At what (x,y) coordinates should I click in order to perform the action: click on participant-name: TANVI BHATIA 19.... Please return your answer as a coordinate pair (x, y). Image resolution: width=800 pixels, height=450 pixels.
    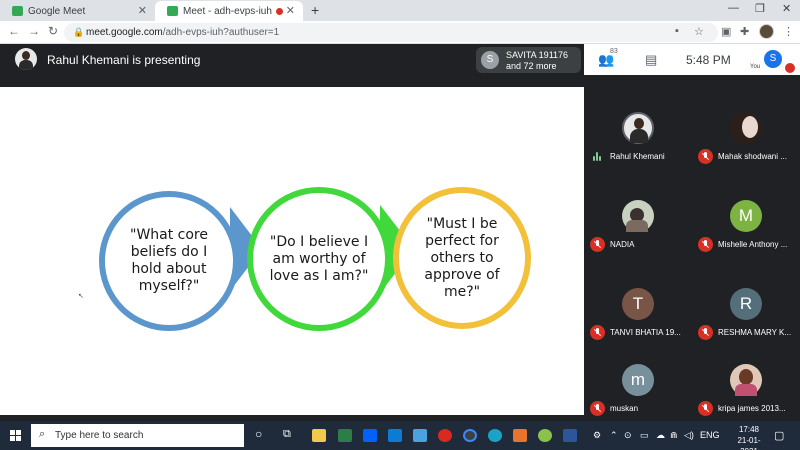
    Looking at the image, I should click on (645, 332).